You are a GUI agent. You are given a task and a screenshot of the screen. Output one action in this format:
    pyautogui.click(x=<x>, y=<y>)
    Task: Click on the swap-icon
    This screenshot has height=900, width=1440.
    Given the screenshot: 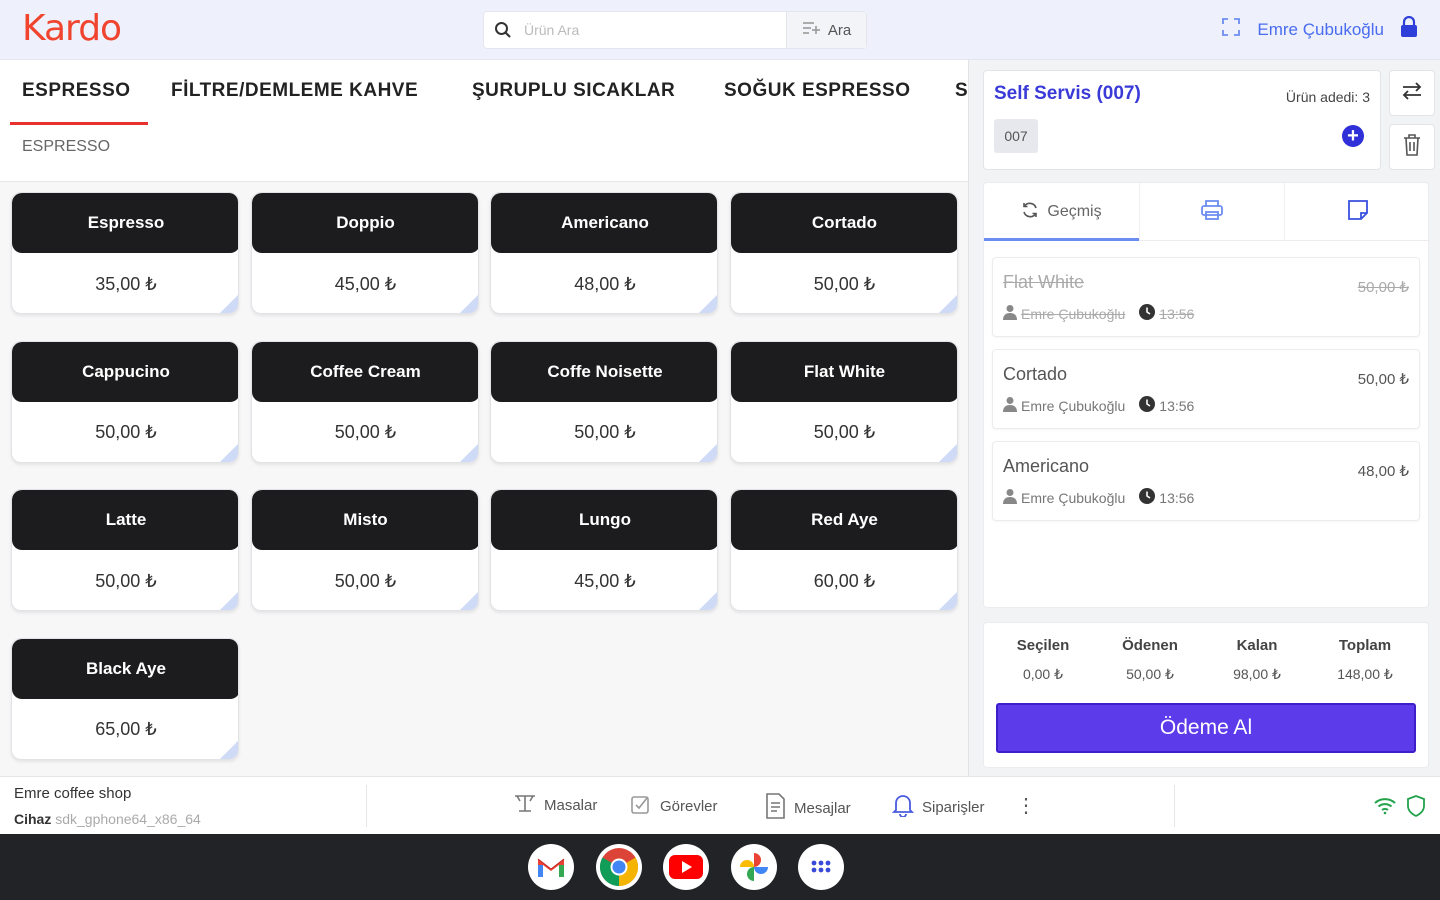 What is the action you would take?
    pyautogui.click(x=1412, y=93)
    